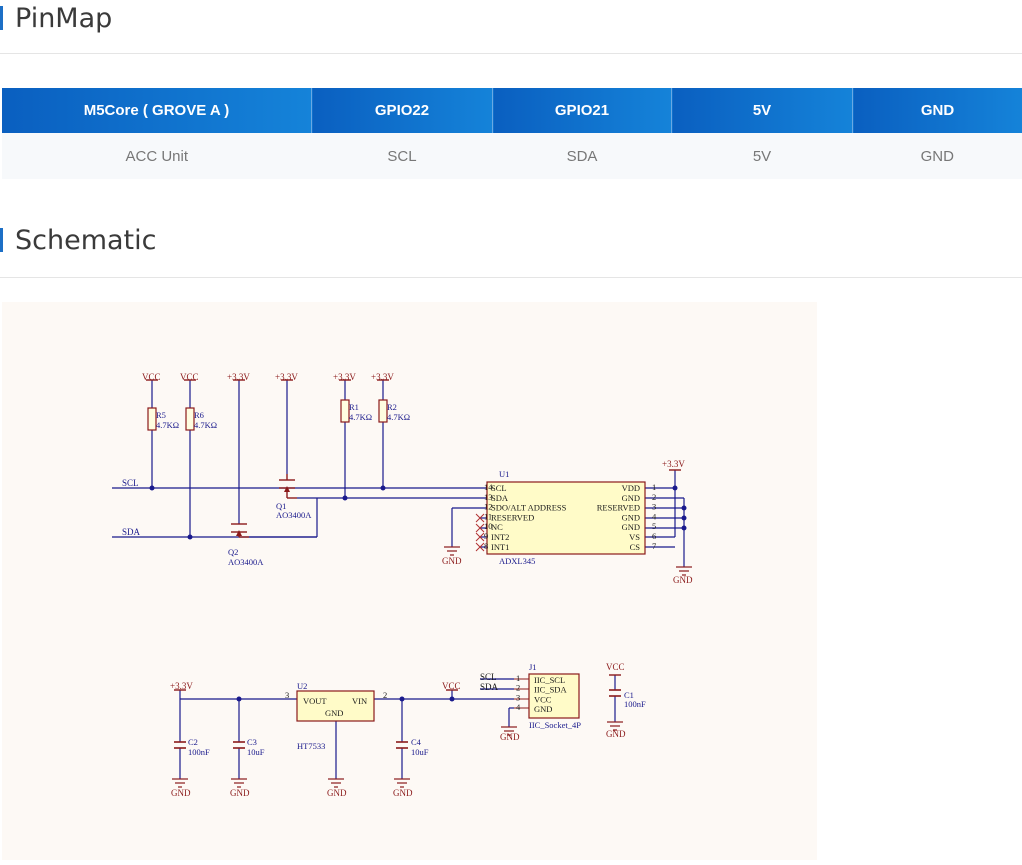 Image resolution: width=1022 pixels, height=865 pixels. What do you see at coordinates (359, 701) in the screenshot?
I see `u2-pin-name: VIN` at bounding box center [359, 701].